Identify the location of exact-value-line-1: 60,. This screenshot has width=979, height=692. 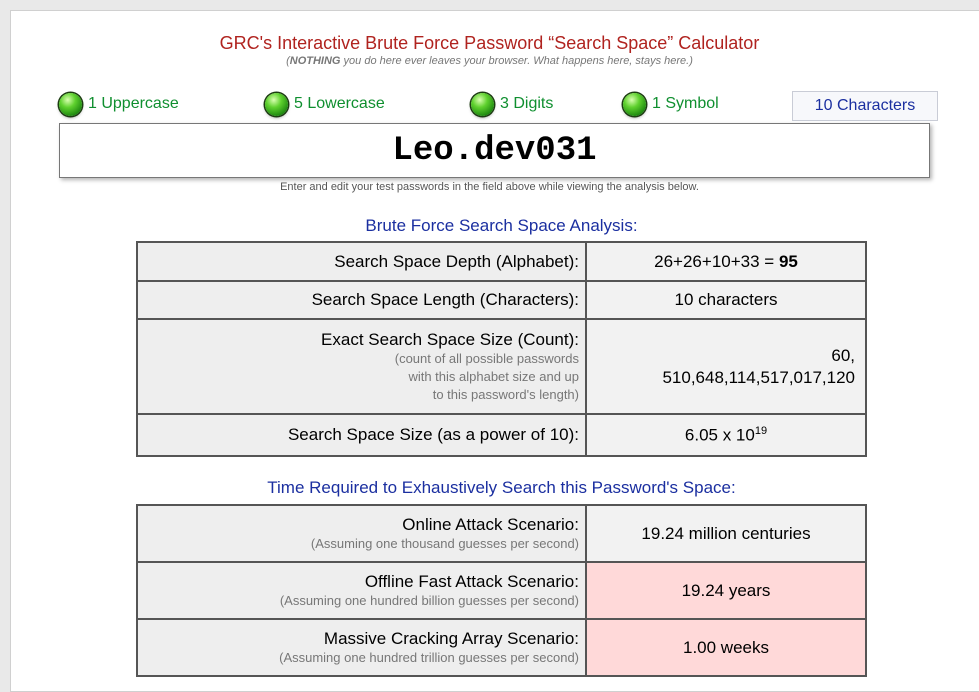
(843, 355).